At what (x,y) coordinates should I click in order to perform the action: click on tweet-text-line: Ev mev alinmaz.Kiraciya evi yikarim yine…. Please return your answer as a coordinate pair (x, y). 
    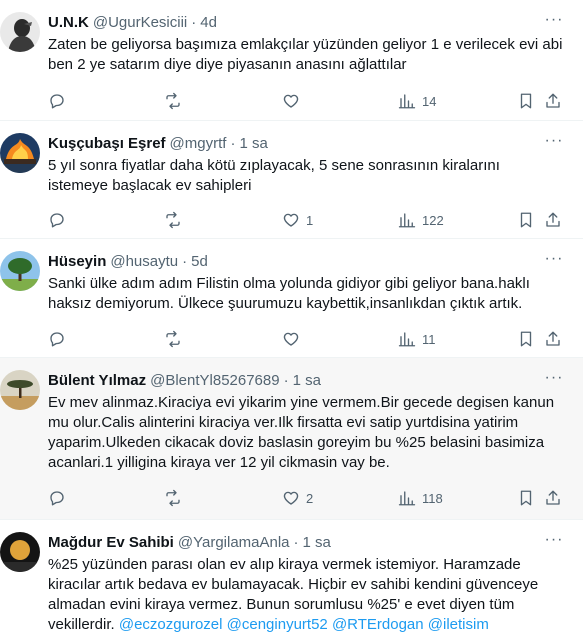
    Looking at the image, I should click on (301, 402).